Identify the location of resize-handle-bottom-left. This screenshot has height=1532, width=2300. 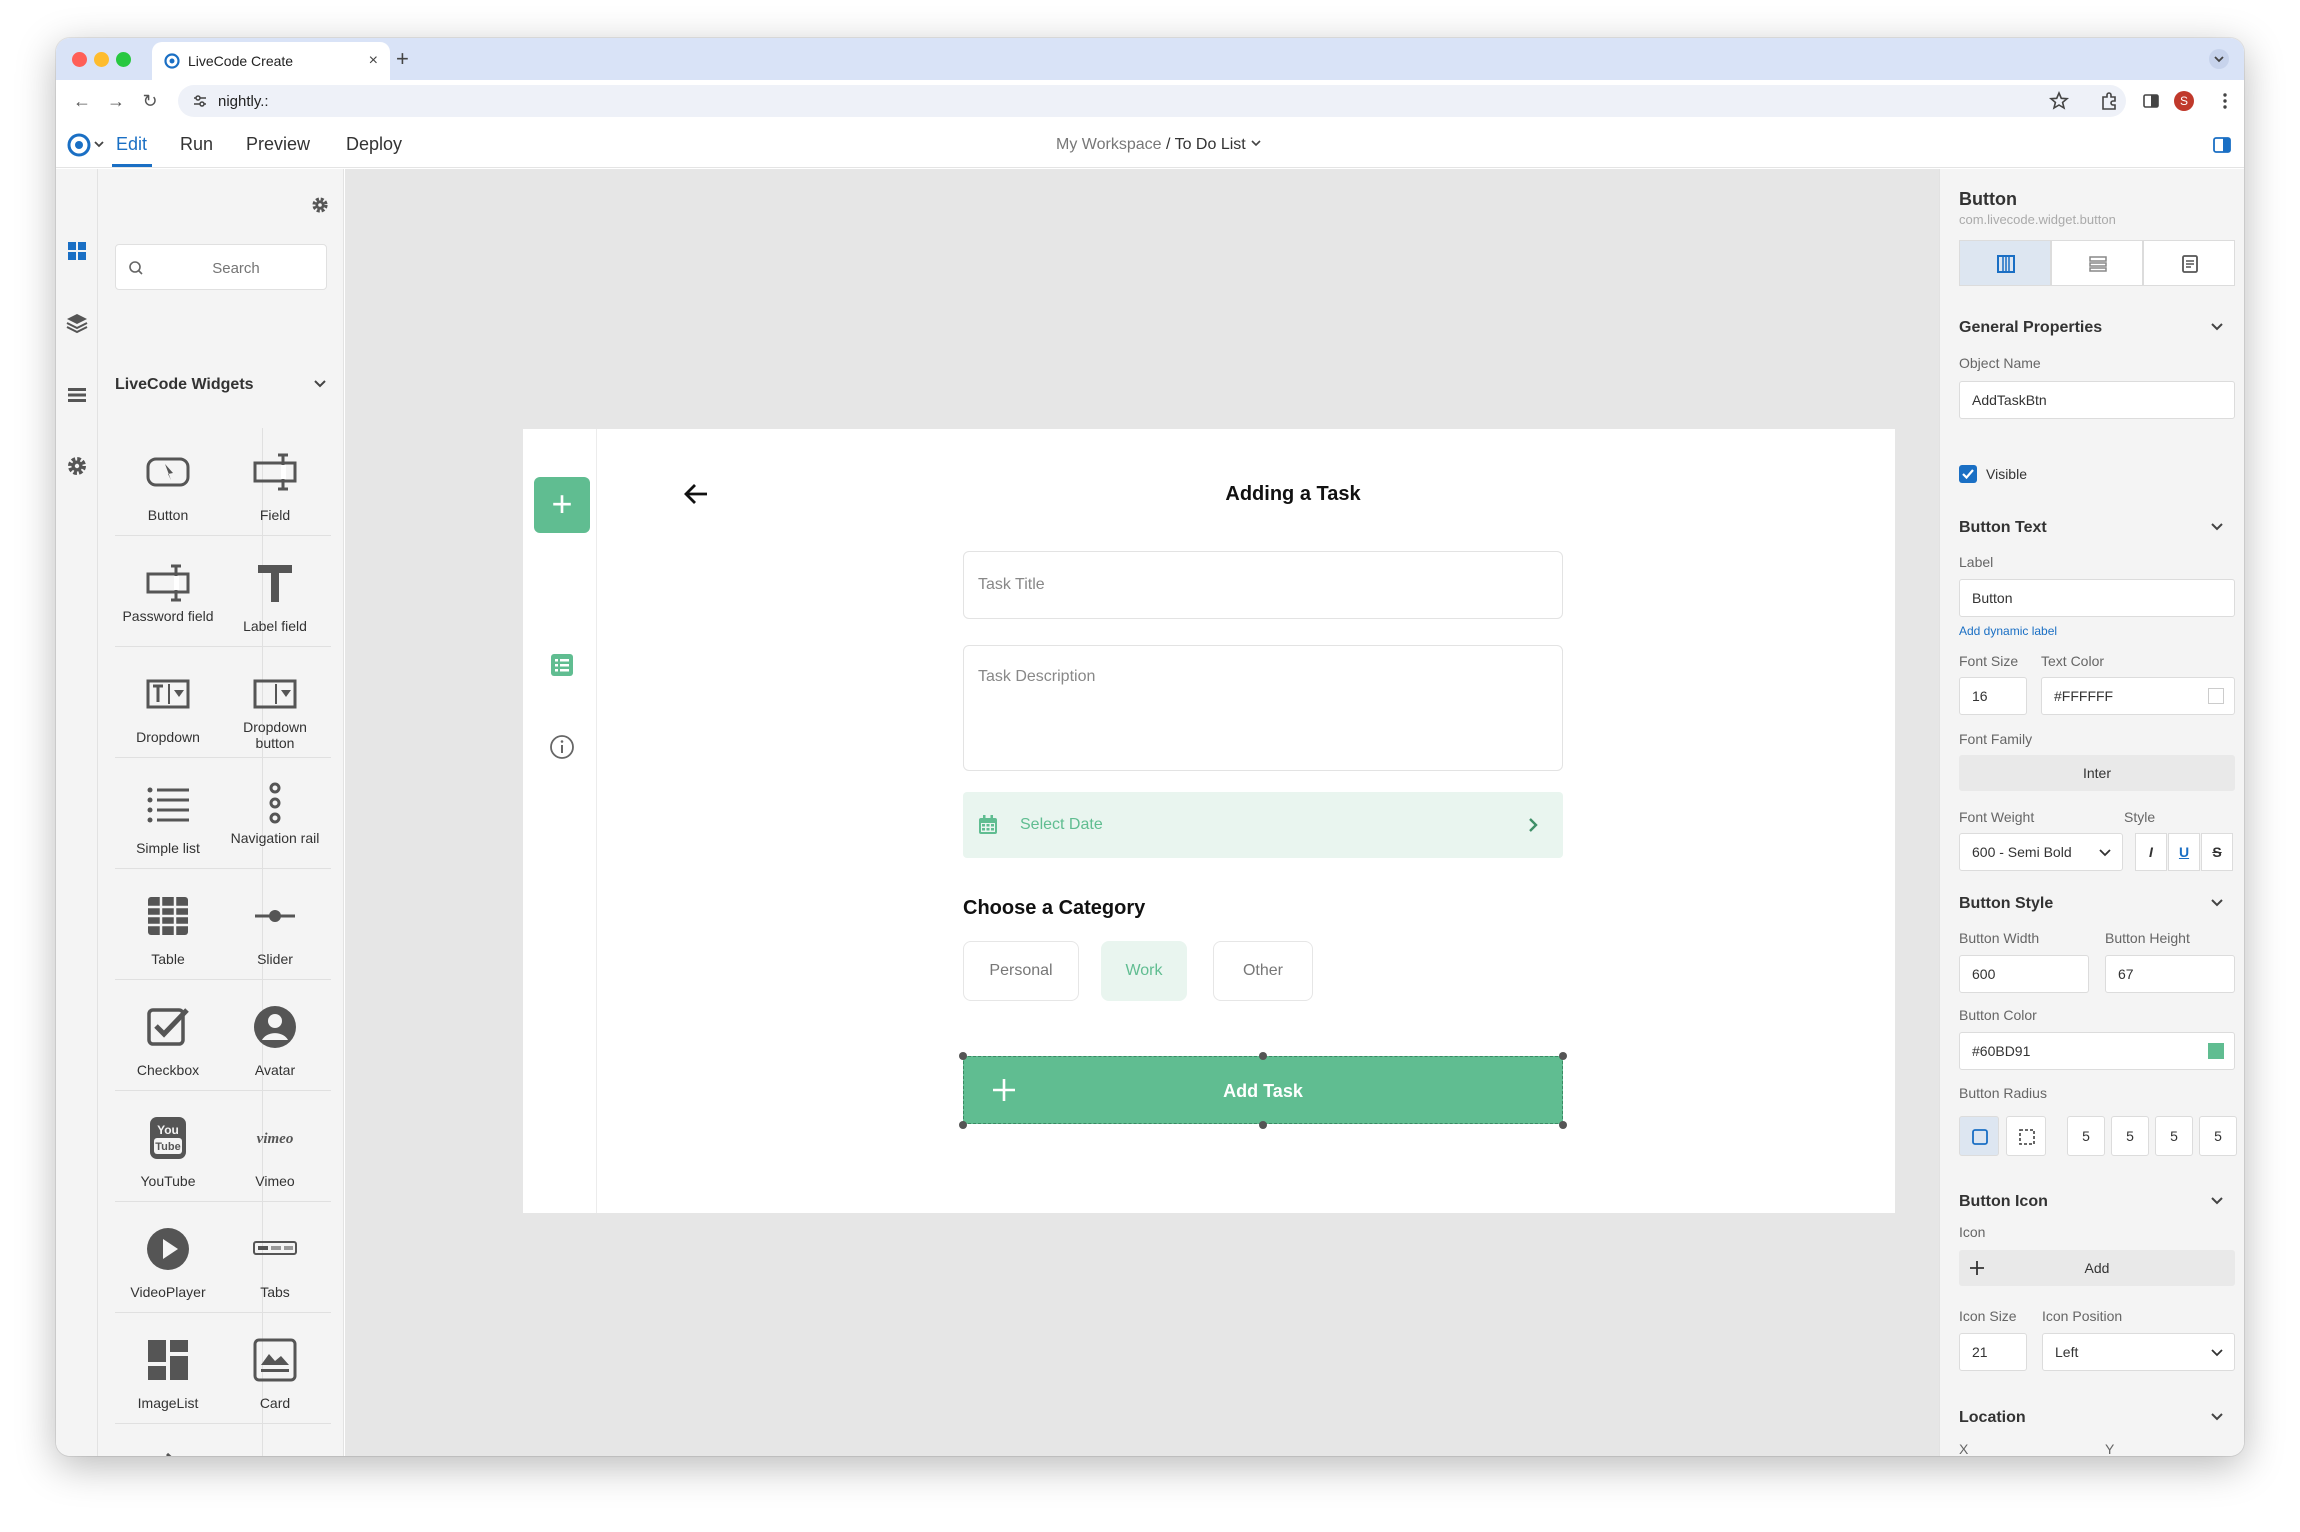
(963, 1125).